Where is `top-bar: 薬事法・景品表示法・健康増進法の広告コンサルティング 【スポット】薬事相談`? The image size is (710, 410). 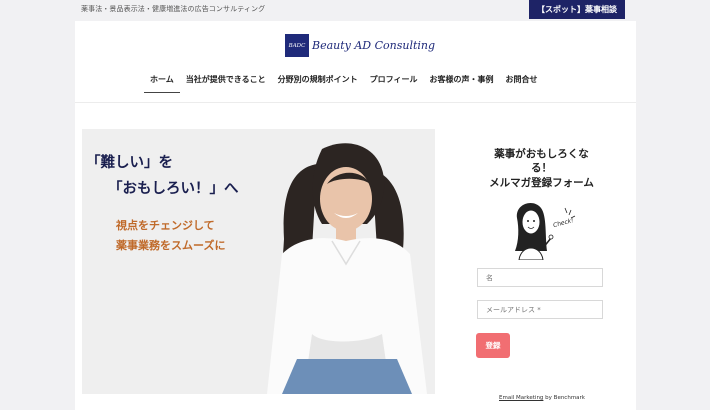
top-bar: 薬事法・景品表示法・健康増進法の広告コンサルティング 【スポット】薬事相談 is located at coordinates (355, 9).